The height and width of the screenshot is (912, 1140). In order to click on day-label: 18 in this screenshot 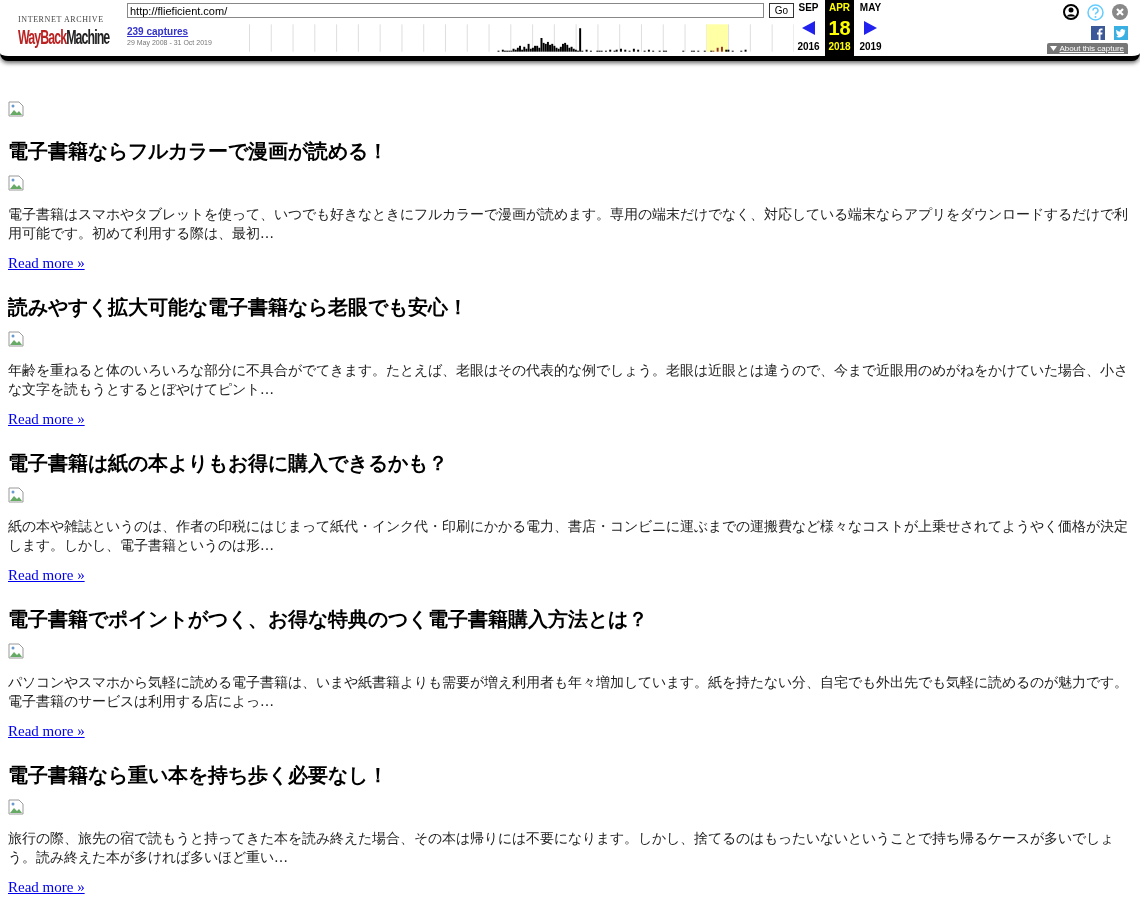, I will do `click(839, 28)`.